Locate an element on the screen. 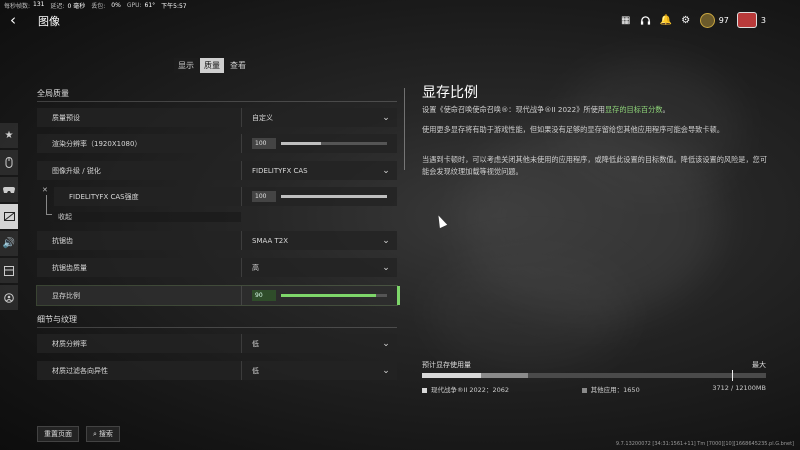 Image resolution: width=800 pixels, height=450 pixels. settings-sidebar: ★ 🔊 is located at coordinates (9, 217).